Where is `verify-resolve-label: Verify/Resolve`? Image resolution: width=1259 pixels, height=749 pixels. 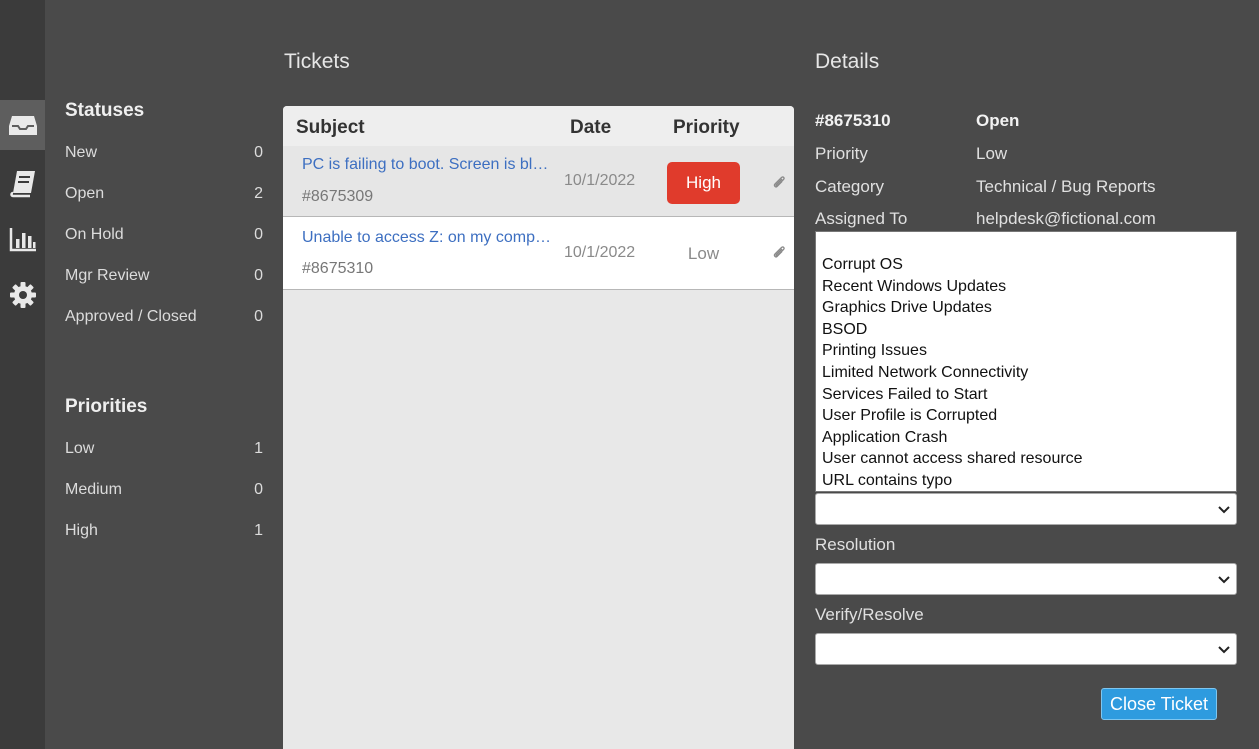 verify-resolve-label: Verify/Resolve is located at coordinates (869, 614).